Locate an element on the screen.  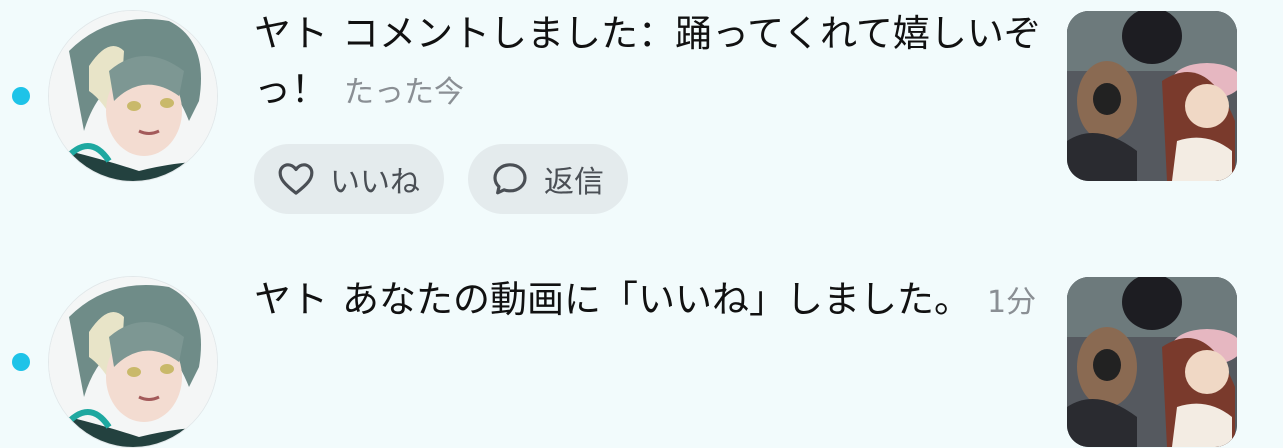
message-text: あなたの動画に「いいね」しました。 is located at coordinates (656, 299).